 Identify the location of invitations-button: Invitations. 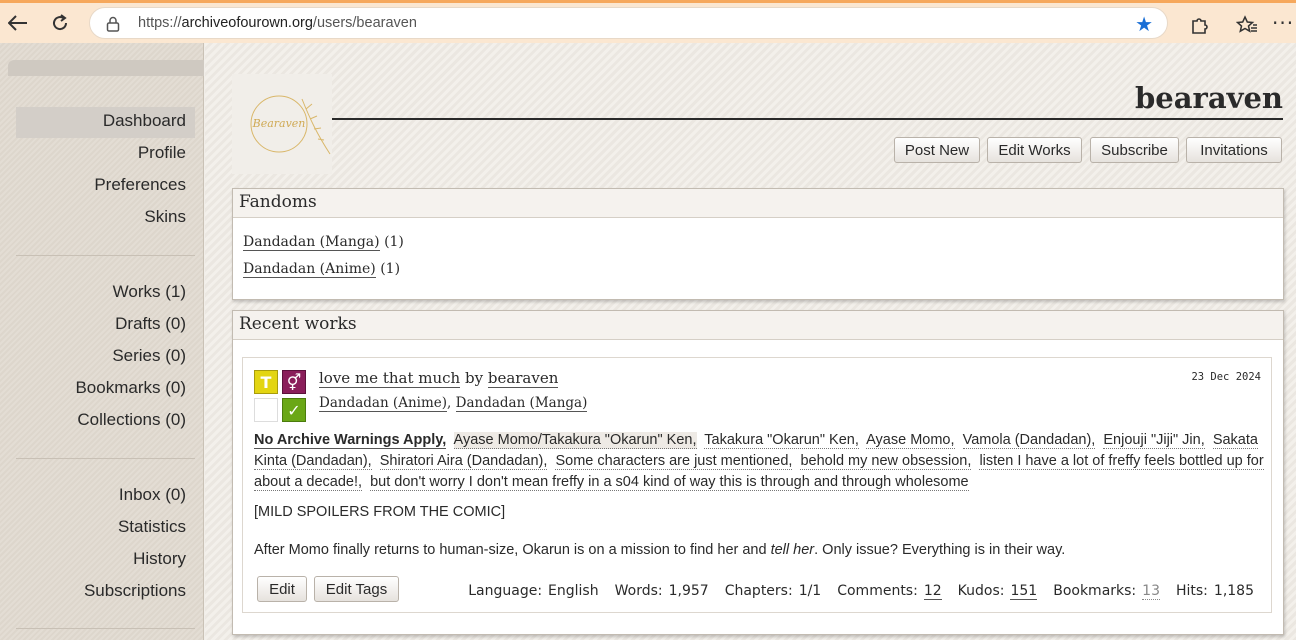
(1234, 150).